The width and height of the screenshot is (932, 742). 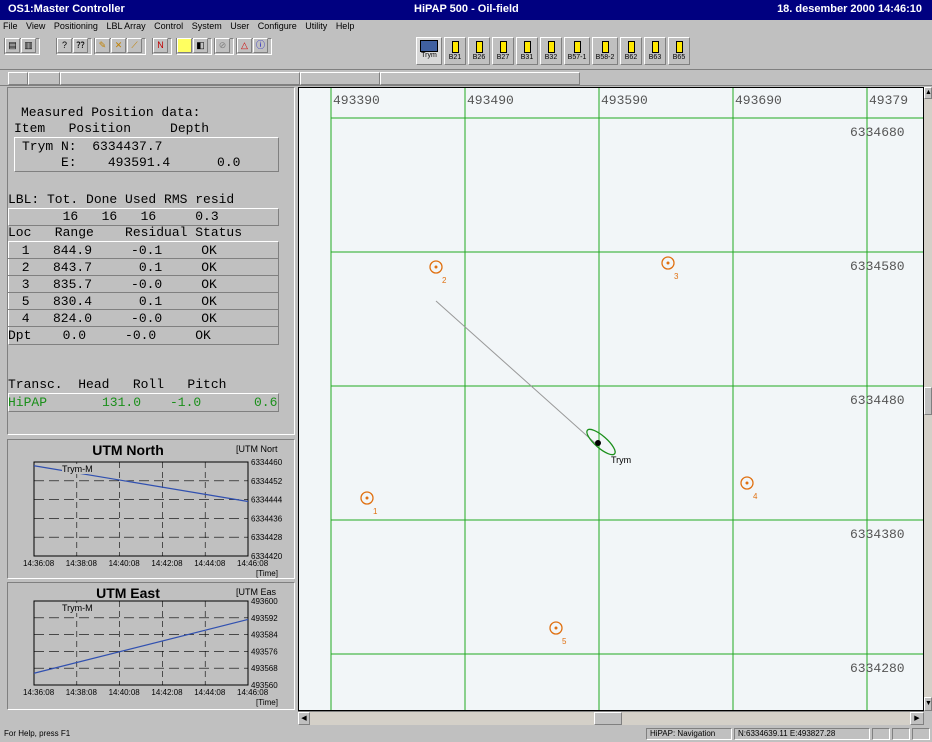 I want to click on x-tick-label: 14:40:08, so click(x=125, y=563).